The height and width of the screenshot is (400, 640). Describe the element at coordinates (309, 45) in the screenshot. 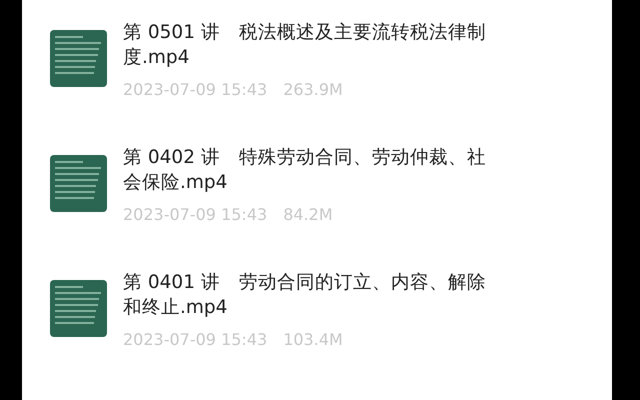

I see `file-name: 第 0501 讲 税法概述及主要流转税法律制度.mp4` at that location.